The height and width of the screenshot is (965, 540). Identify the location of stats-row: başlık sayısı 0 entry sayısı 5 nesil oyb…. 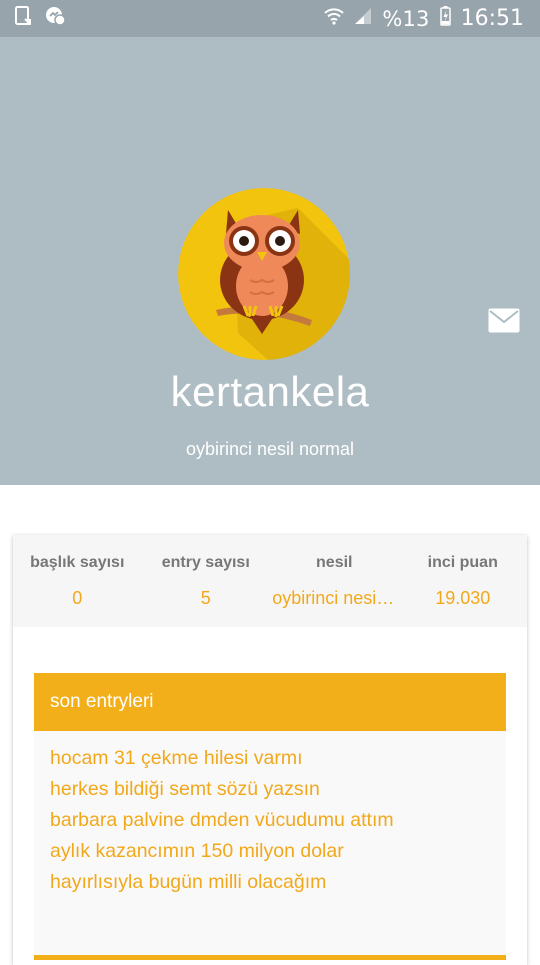
(270, 581).